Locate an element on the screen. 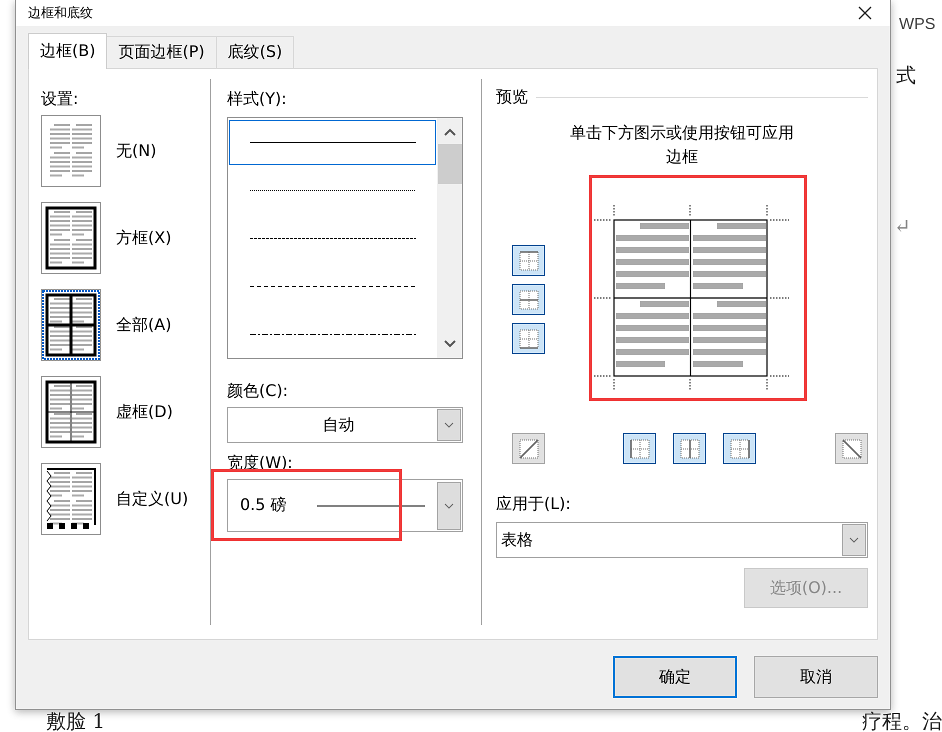 The width and height of the screenshot is (942, 732). style-label: 样式(Y): is located at coordinates (257, 99).